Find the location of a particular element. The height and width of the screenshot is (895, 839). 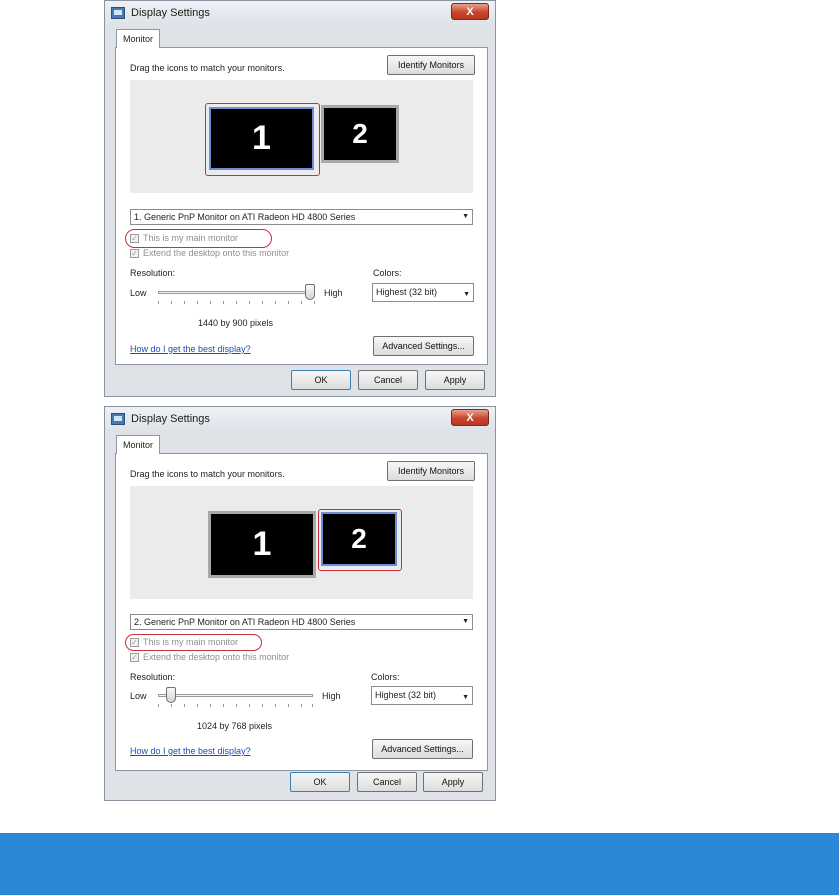

footer-bar is located at coordinates (419, 864).